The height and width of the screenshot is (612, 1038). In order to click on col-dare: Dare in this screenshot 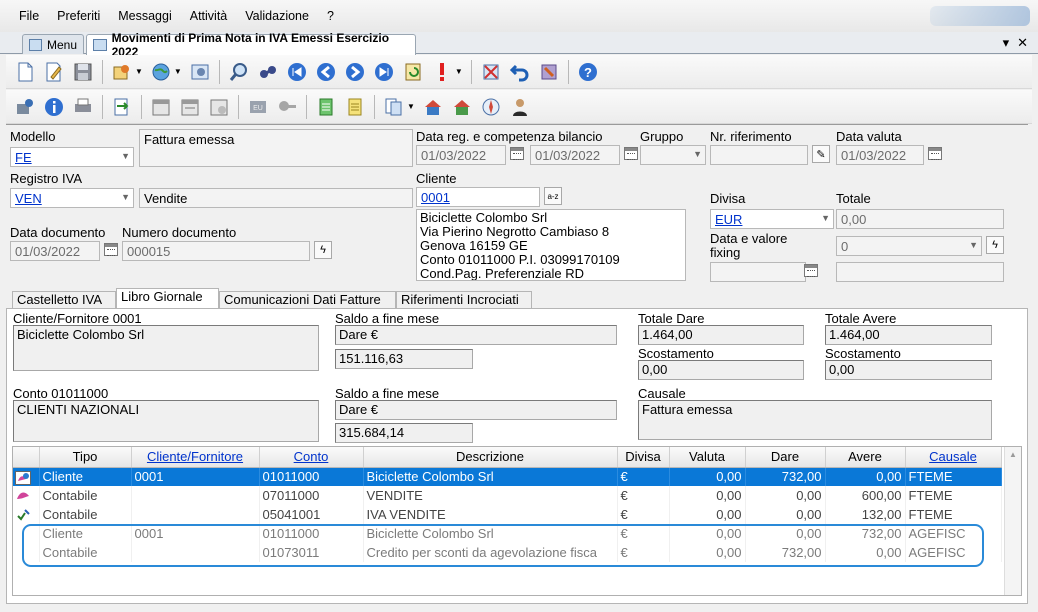, I will do `click(785, 457)`.